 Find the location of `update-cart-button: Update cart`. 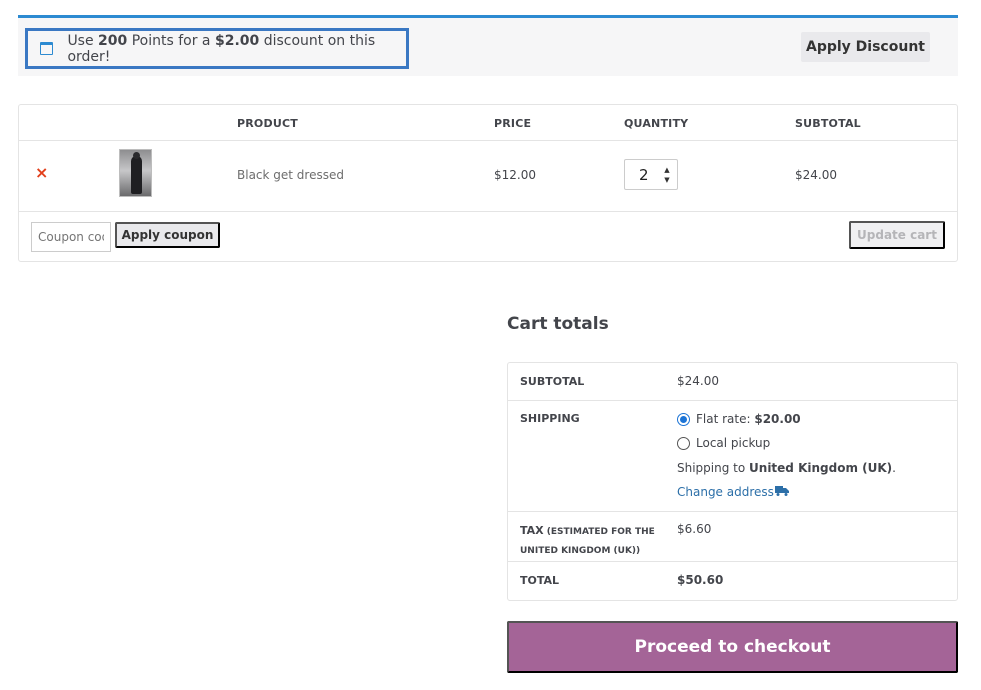

update-cart-button: Update cart is located at coordinates (897, 235).